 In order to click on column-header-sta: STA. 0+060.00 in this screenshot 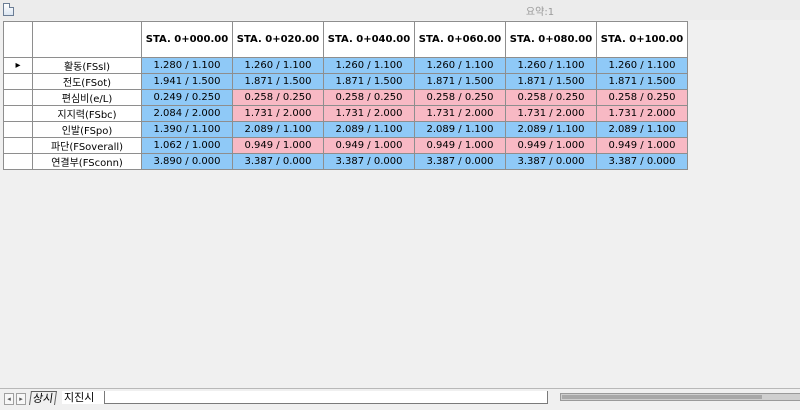, I will do `click(460, 39)`.